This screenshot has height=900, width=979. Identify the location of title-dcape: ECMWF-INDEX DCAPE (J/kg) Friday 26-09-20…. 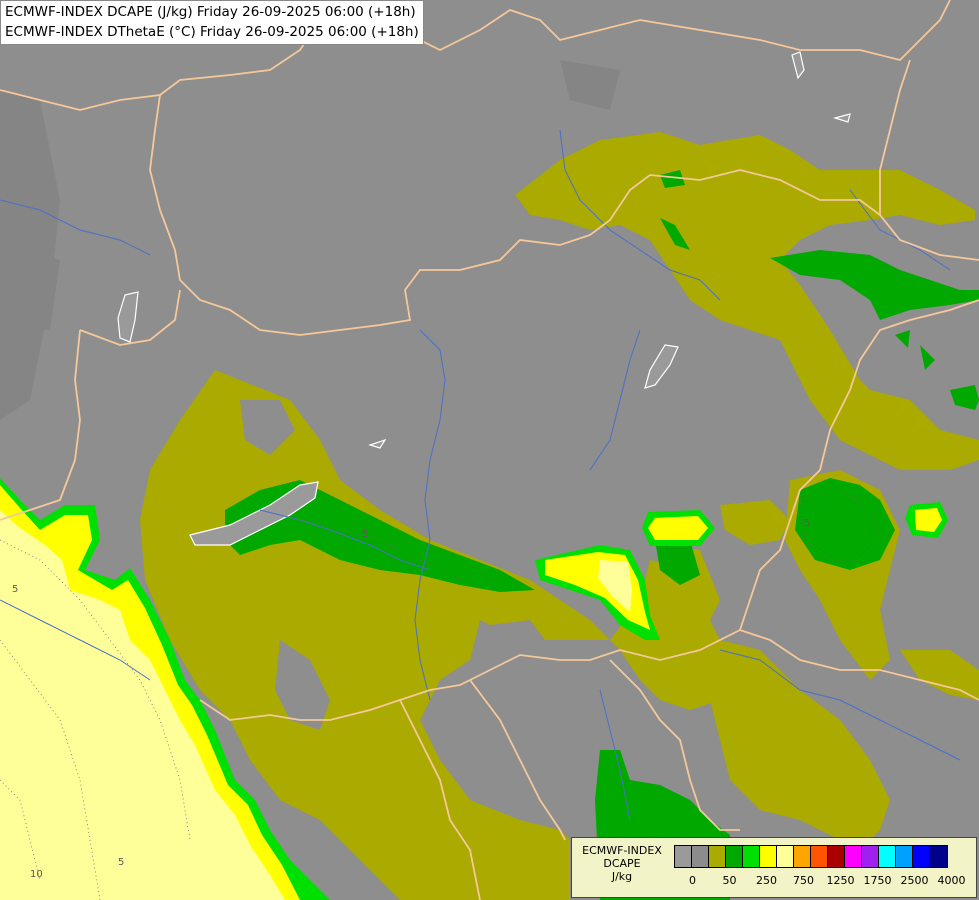
(210, 12).